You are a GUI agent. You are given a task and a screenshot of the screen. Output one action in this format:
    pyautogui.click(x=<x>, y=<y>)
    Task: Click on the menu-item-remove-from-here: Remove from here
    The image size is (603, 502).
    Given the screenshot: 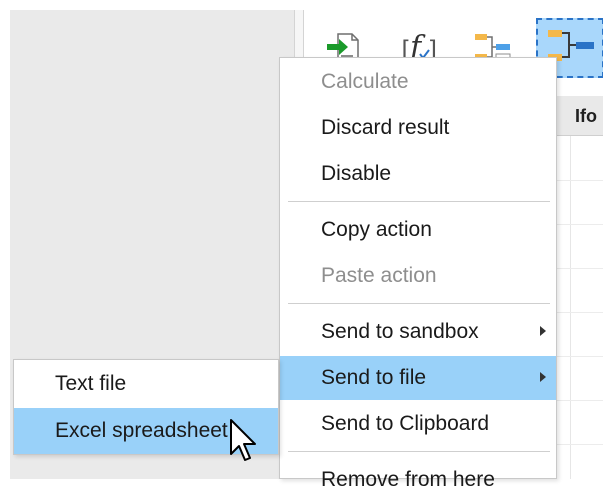 What is the action you would take?
    pyautogui.click(x=418, y=480)
    